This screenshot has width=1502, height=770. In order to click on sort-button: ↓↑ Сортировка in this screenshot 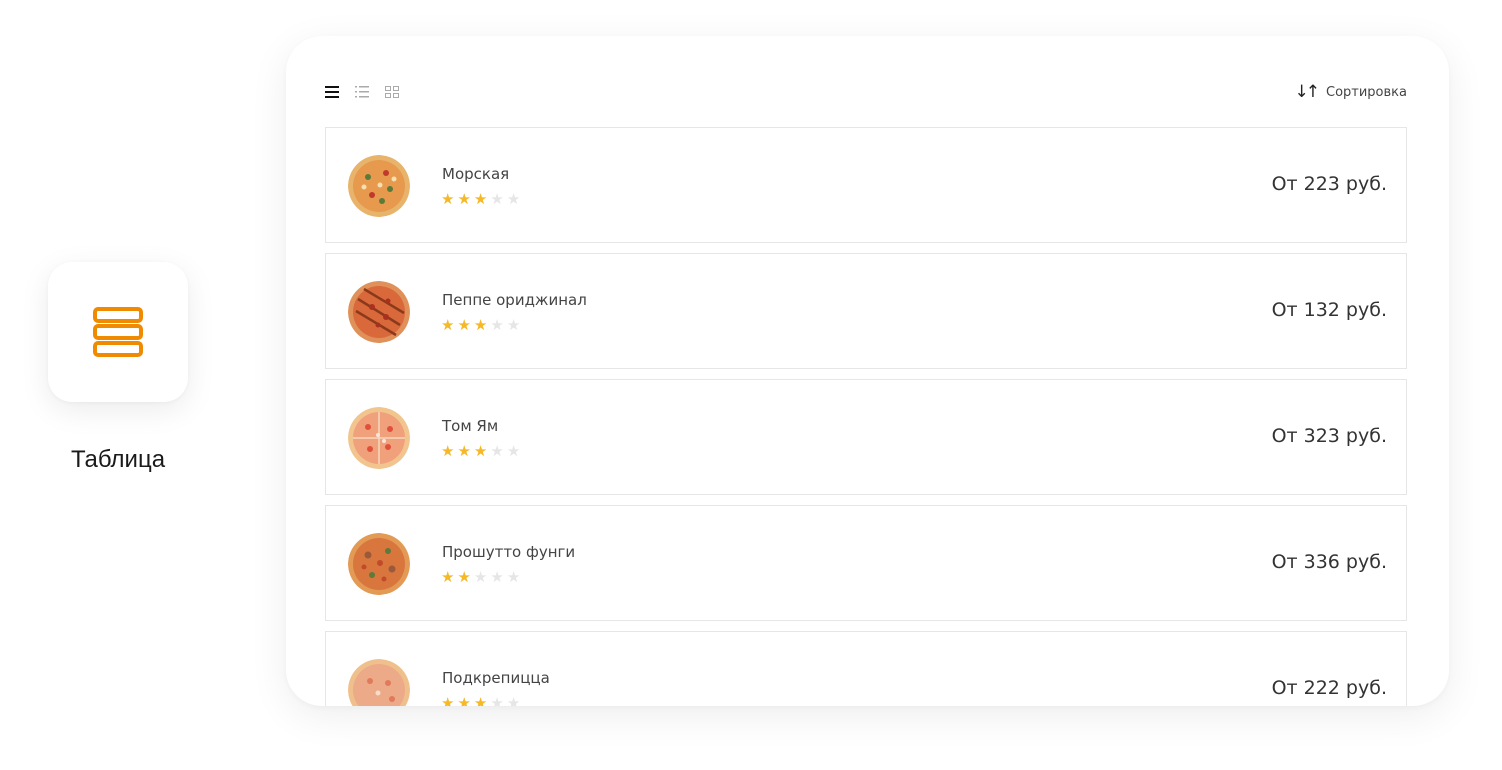, I will do `click(1351, 91)`.